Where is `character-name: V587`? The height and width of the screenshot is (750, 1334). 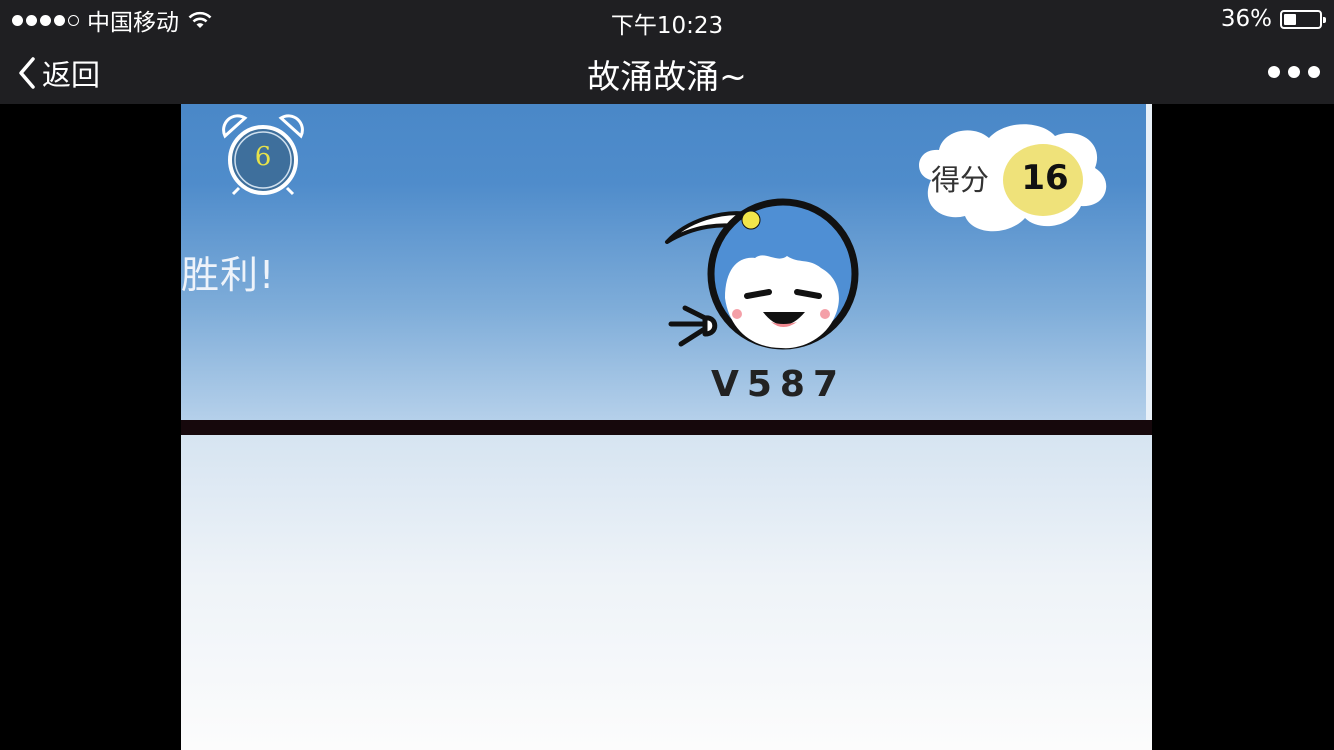 character-name: V587 is located at coordinates (779, 384).